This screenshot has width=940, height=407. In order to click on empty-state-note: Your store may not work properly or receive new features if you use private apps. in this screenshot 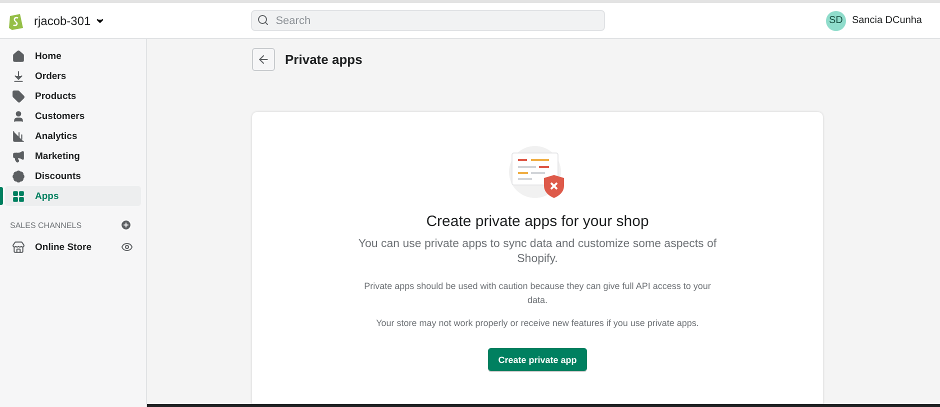, I will do `click(537, 323)`.